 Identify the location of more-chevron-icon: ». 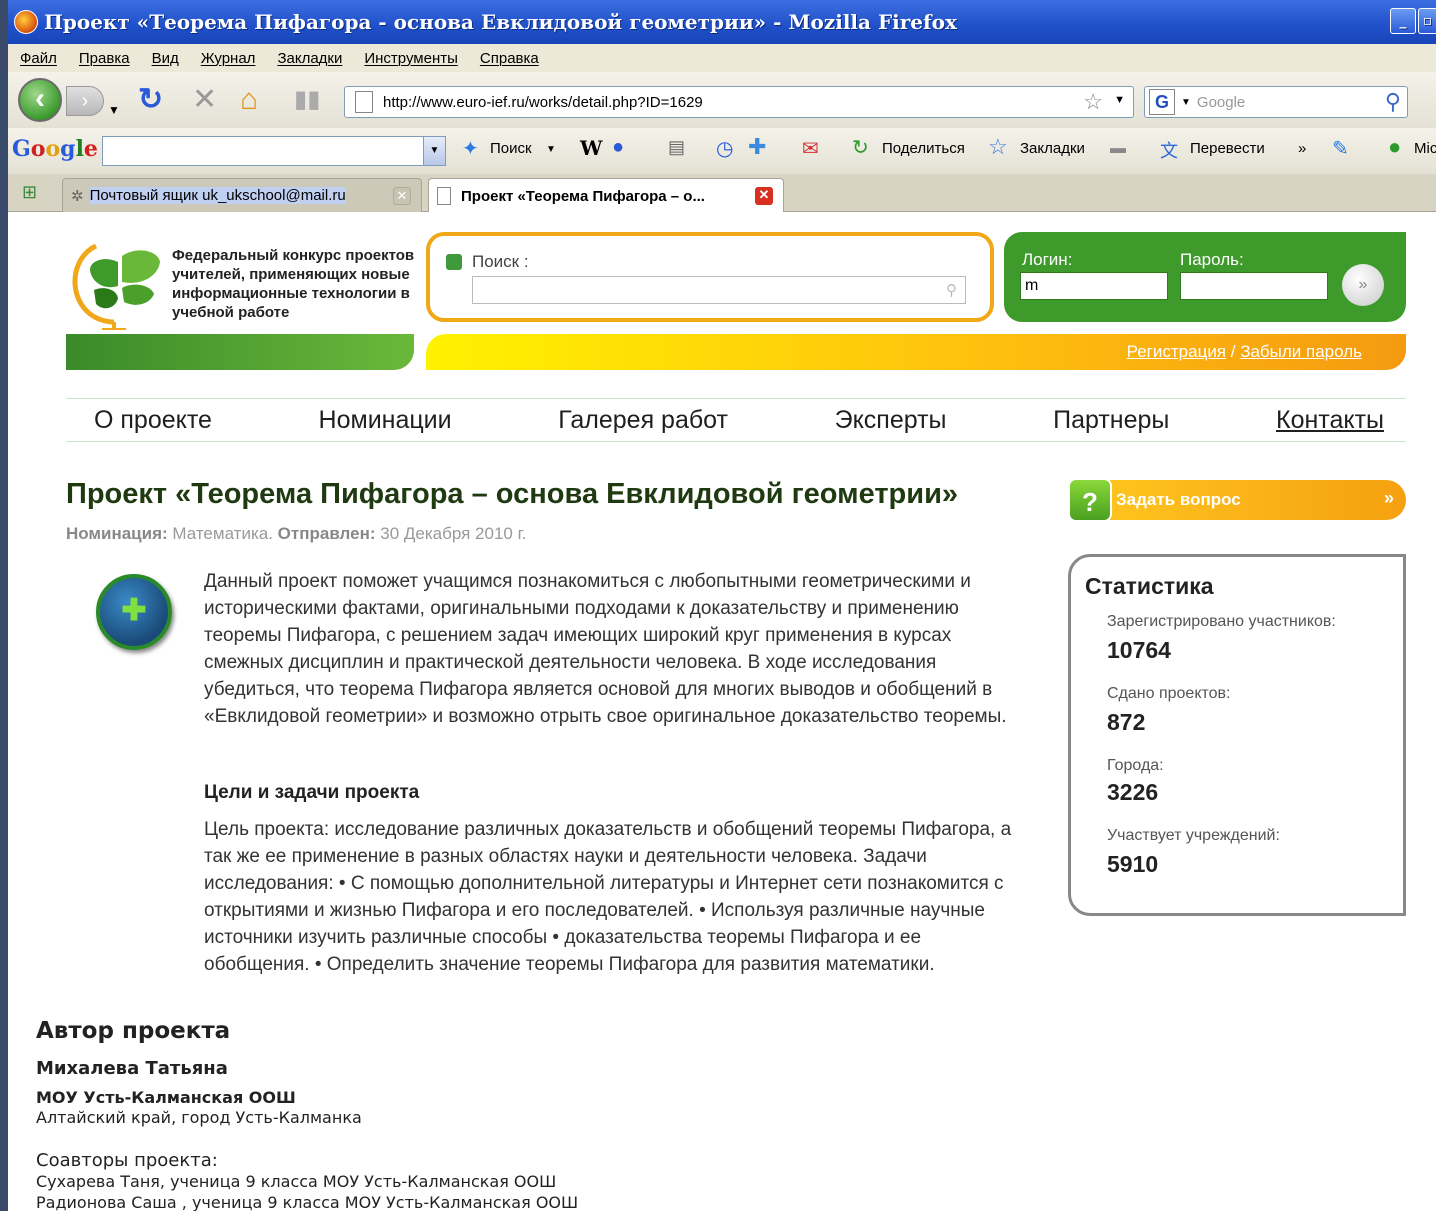
(1302, 148).